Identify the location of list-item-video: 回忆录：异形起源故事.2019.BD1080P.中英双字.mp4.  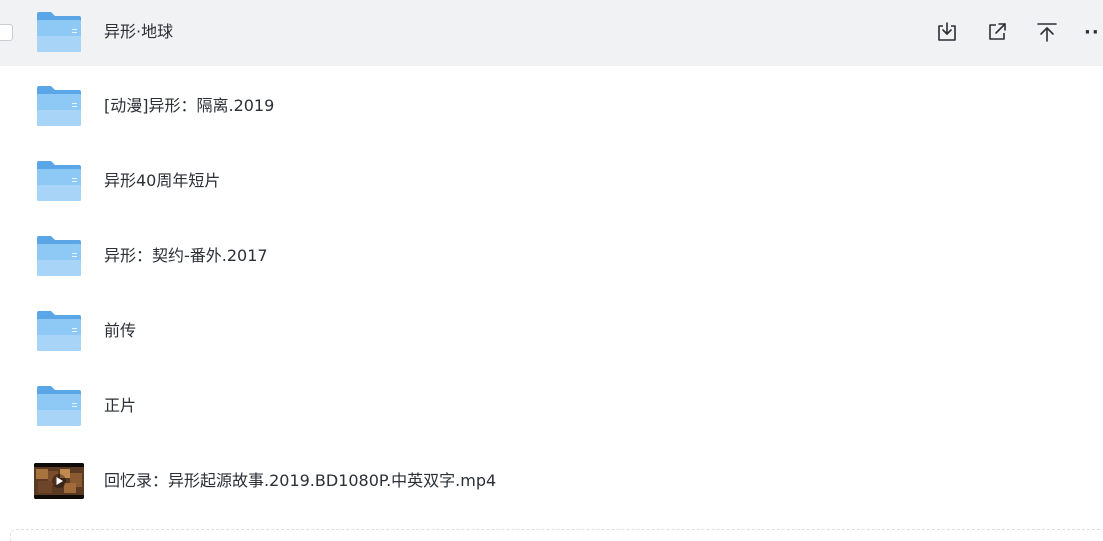
(551, 482).